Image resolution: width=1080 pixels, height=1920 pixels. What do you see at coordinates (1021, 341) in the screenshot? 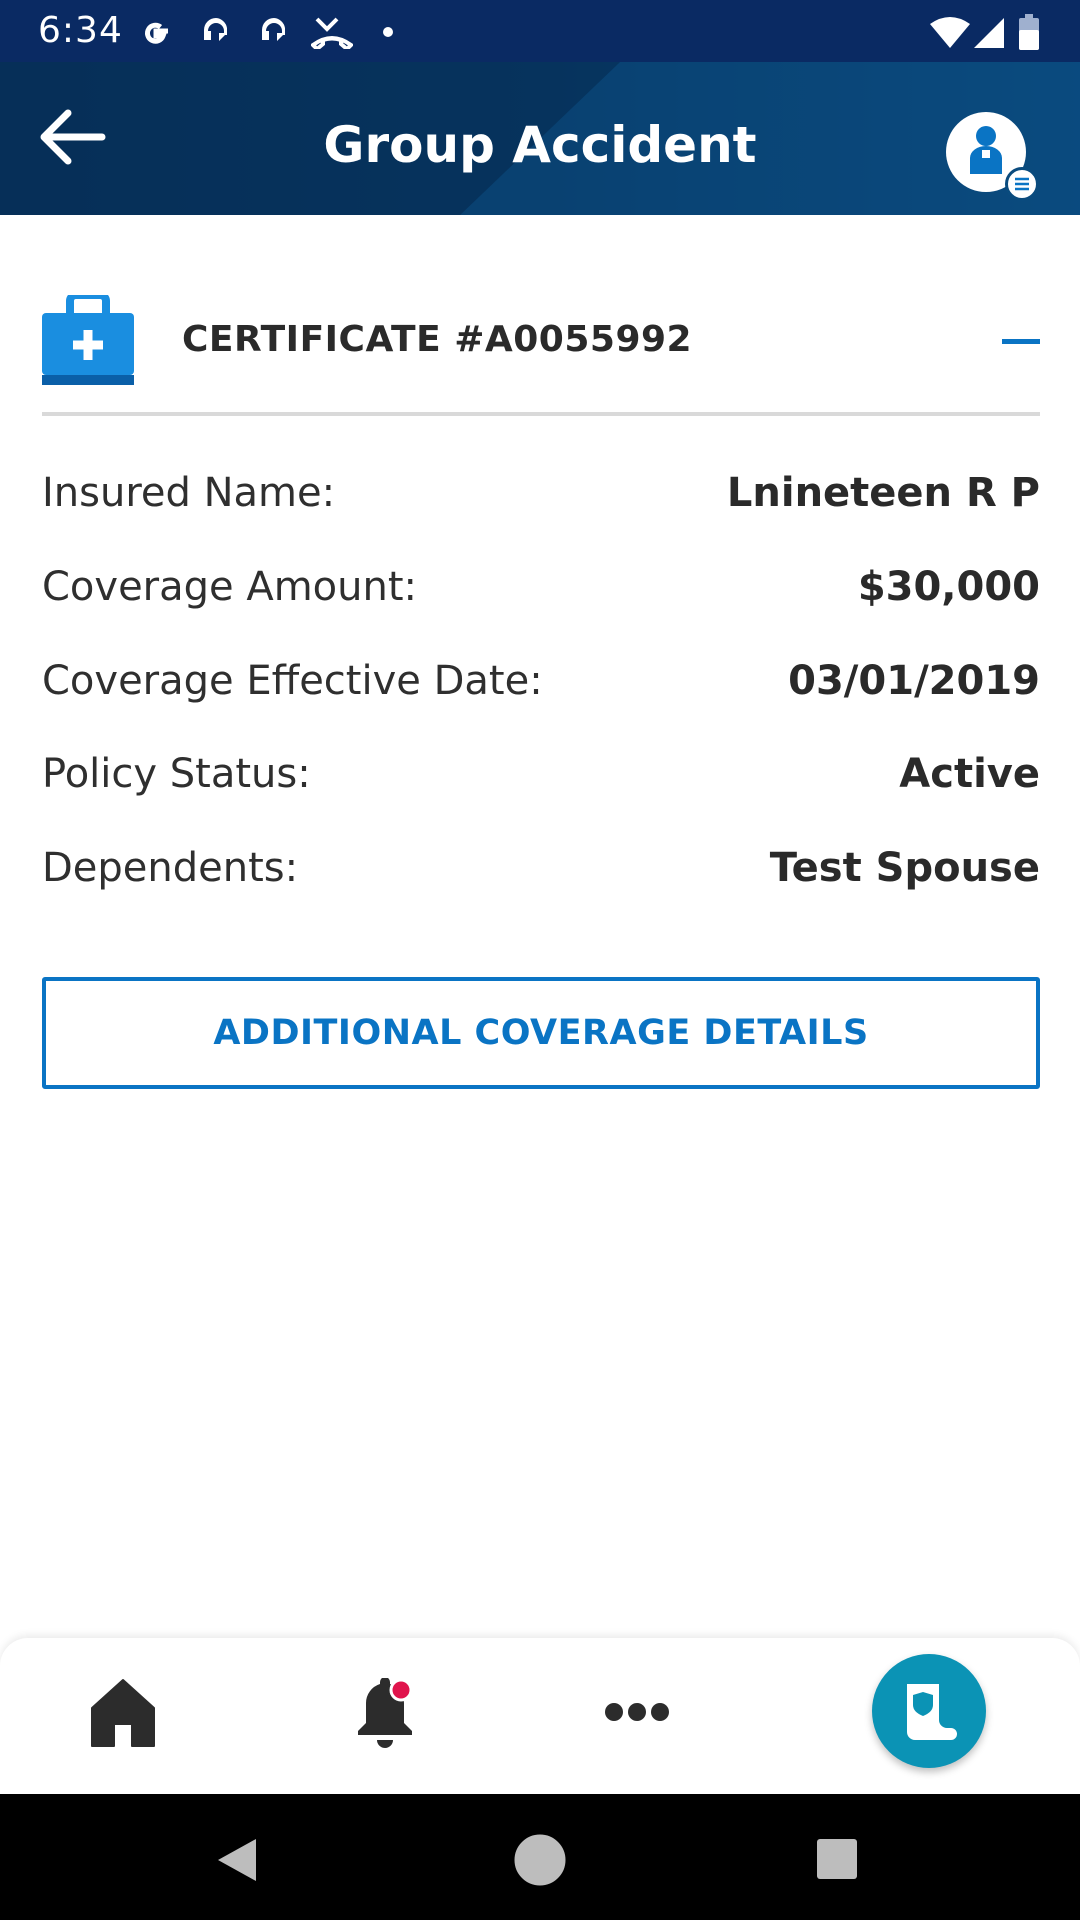
I see `minus-icon` at bounding box center [1021, 341].